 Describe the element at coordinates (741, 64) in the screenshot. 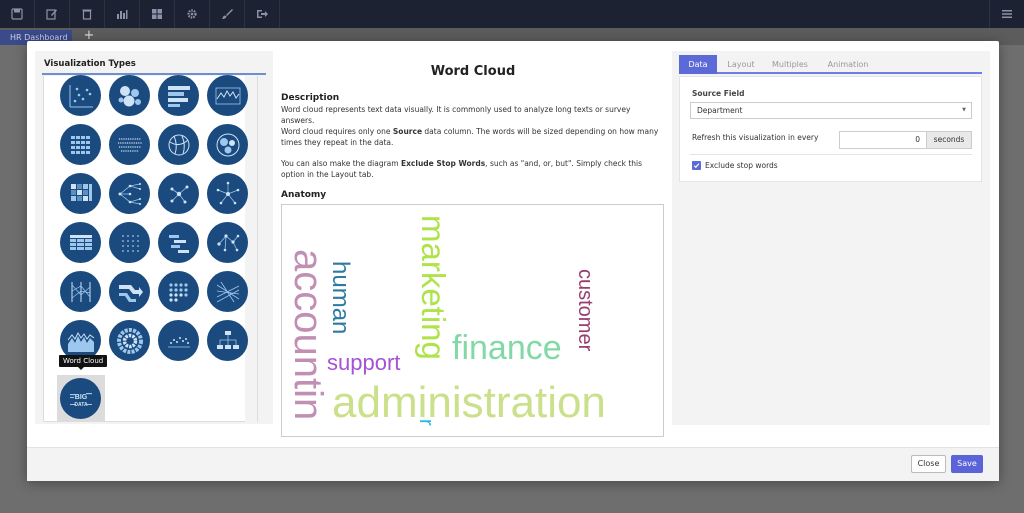

I see `tab-layout: Layout` at that location.